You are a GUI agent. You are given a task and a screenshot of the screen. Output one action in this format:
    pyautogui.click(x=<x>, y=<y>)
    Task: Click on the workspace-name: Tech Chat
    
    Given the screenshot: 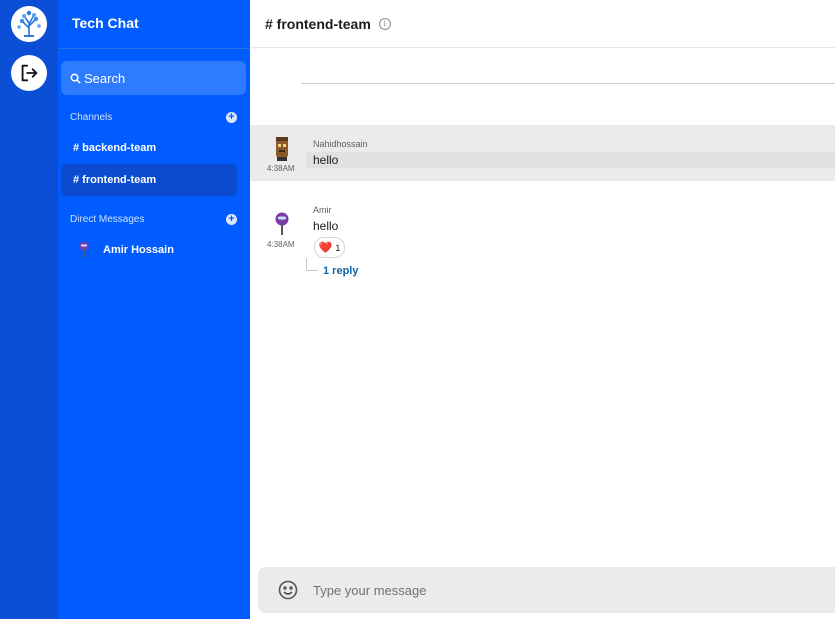 What is the action you would take?
    pyautogui.click(x=105, y=23)
    